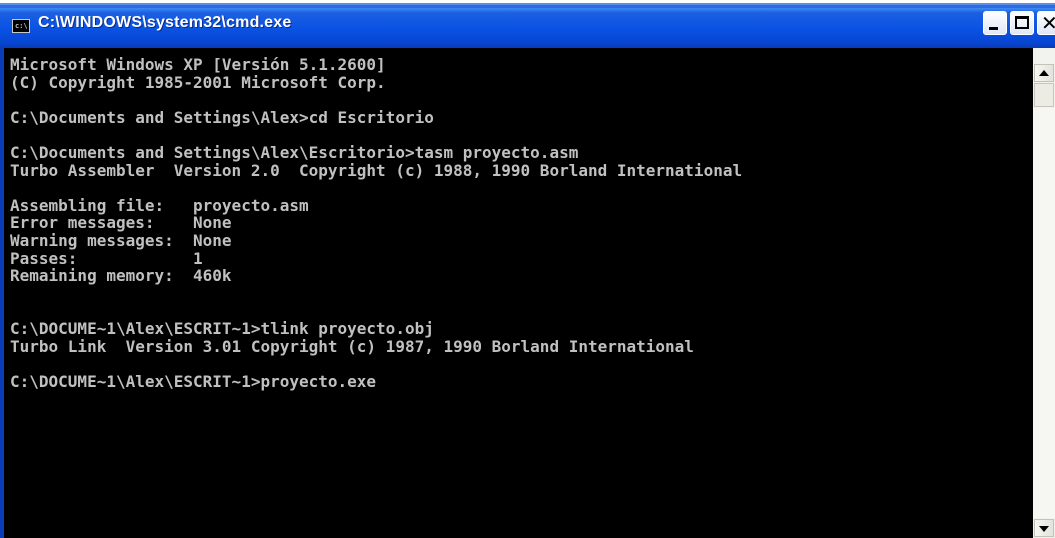  I want to click on maximize-button, so click(1022, 23).